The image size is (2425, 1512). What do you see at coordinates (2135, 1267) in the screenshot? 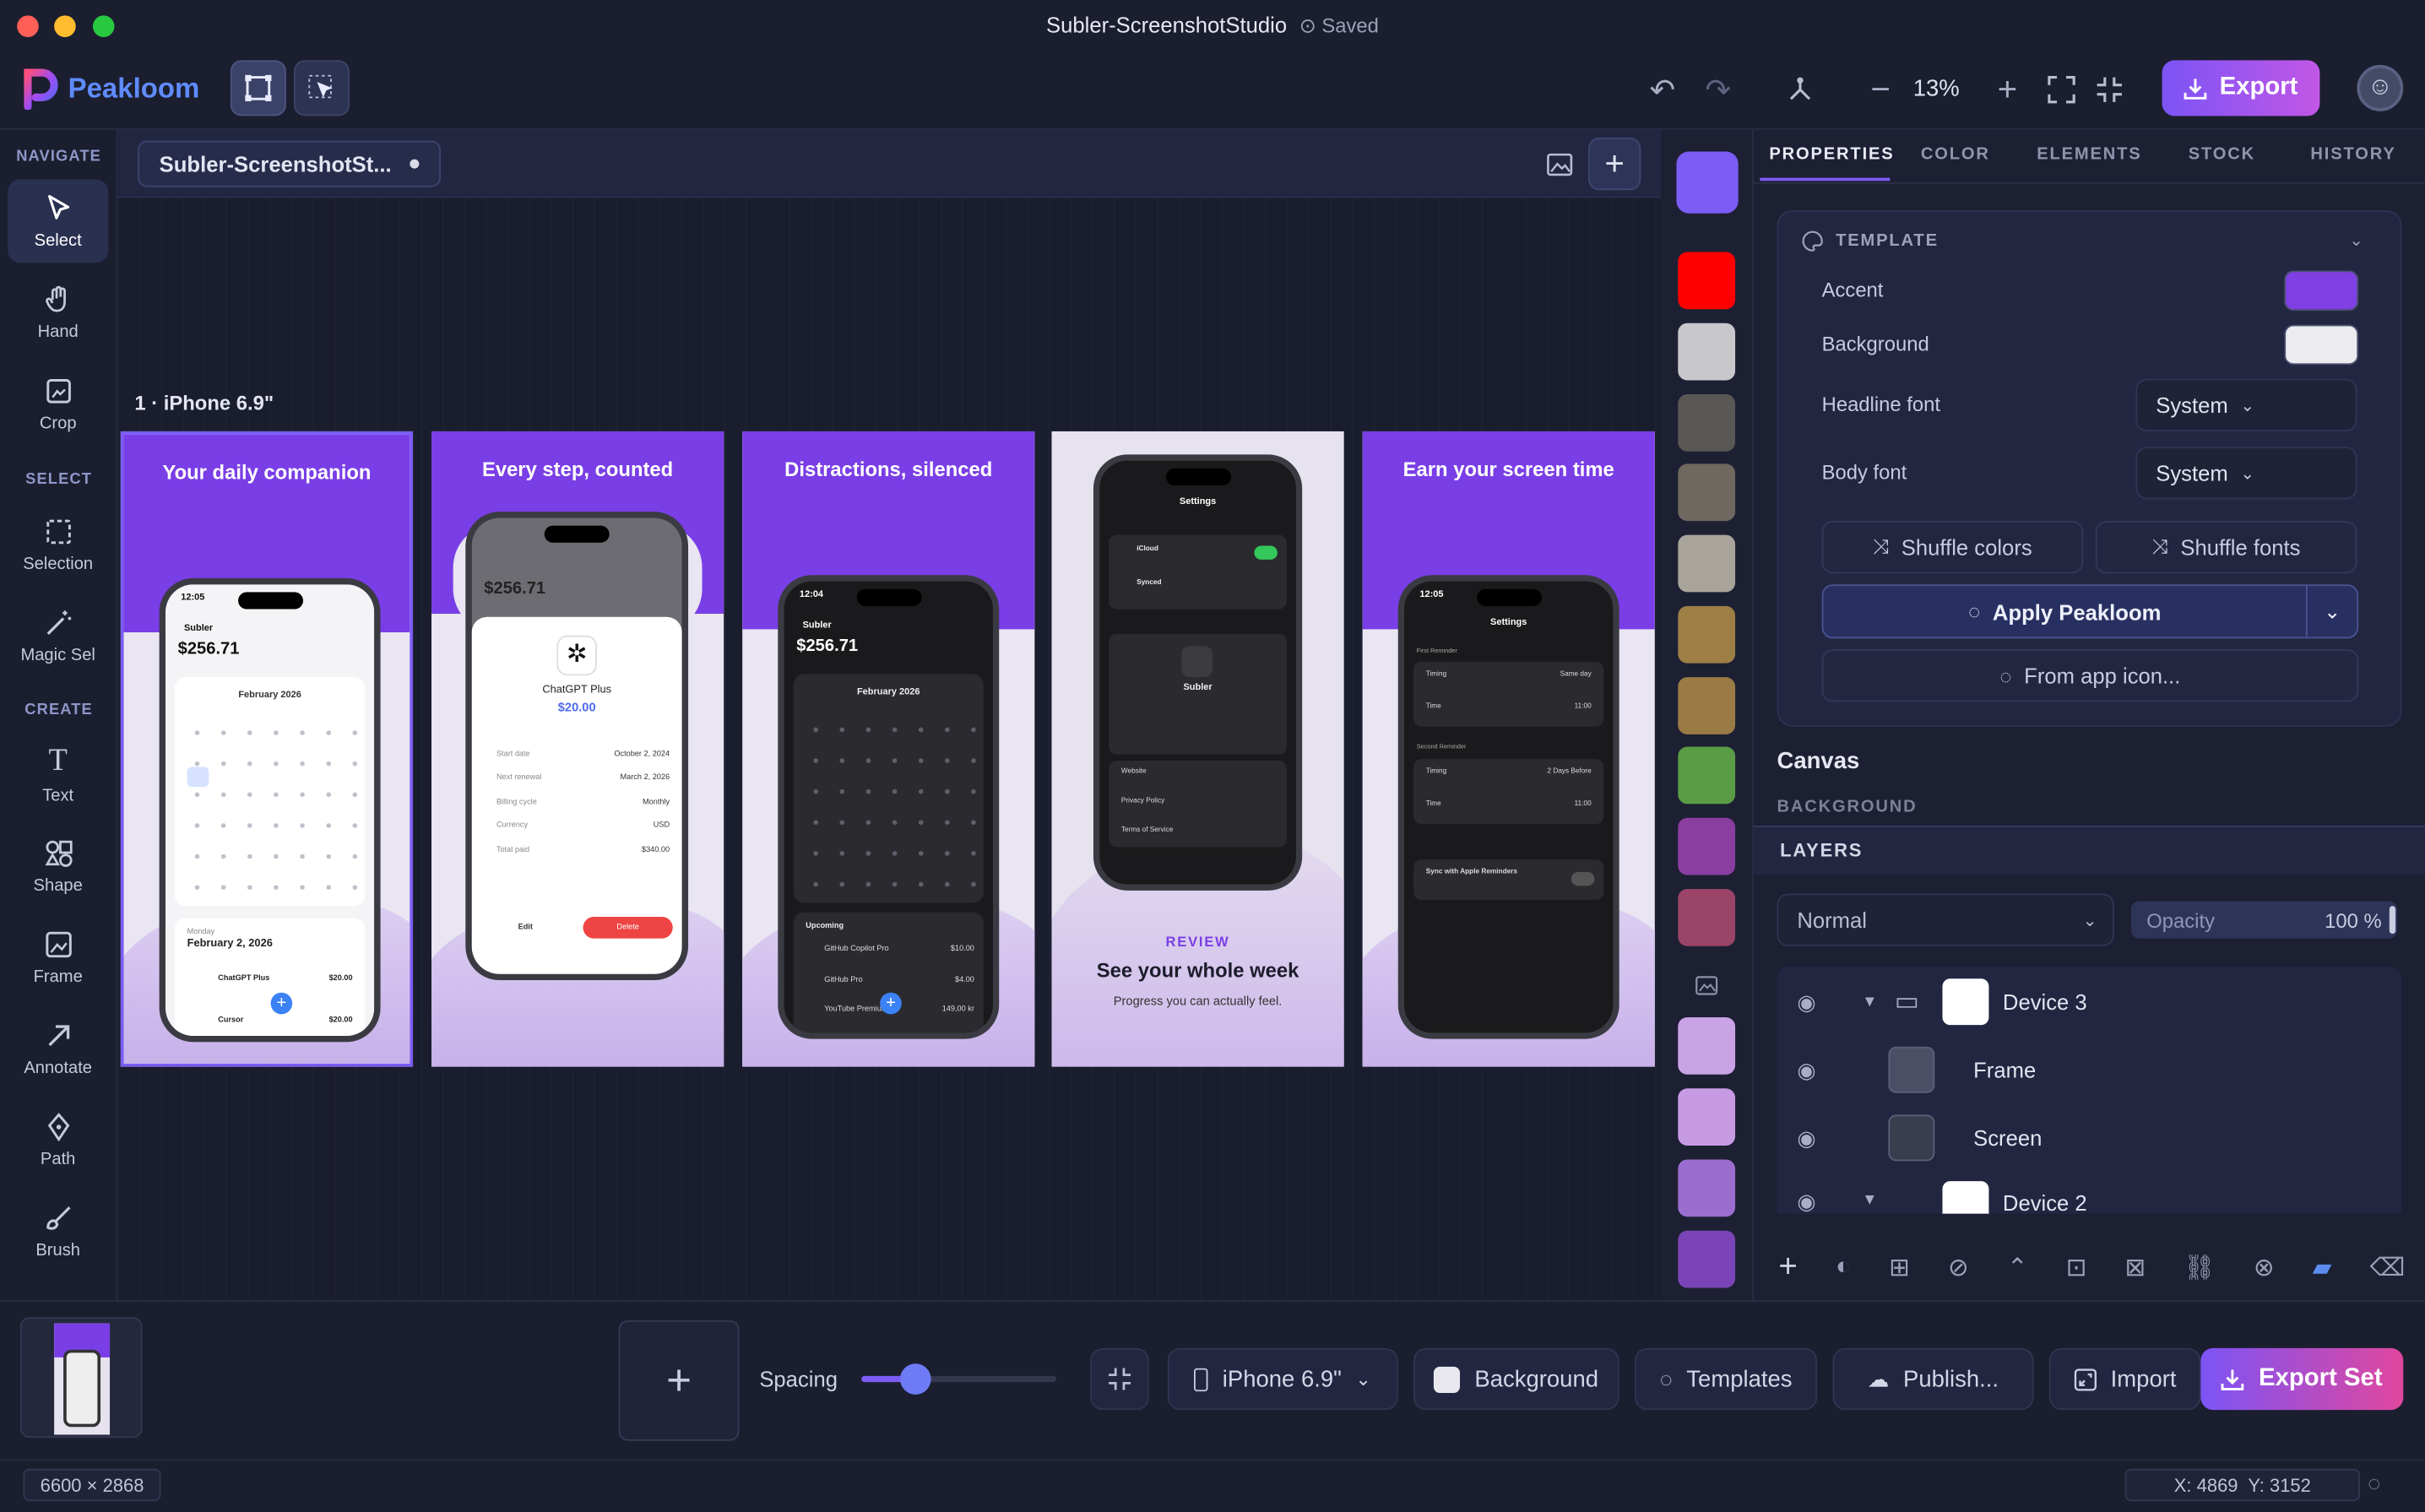
I see `ungroup-icon: ⊠` at bounding box center [2135, 1267].